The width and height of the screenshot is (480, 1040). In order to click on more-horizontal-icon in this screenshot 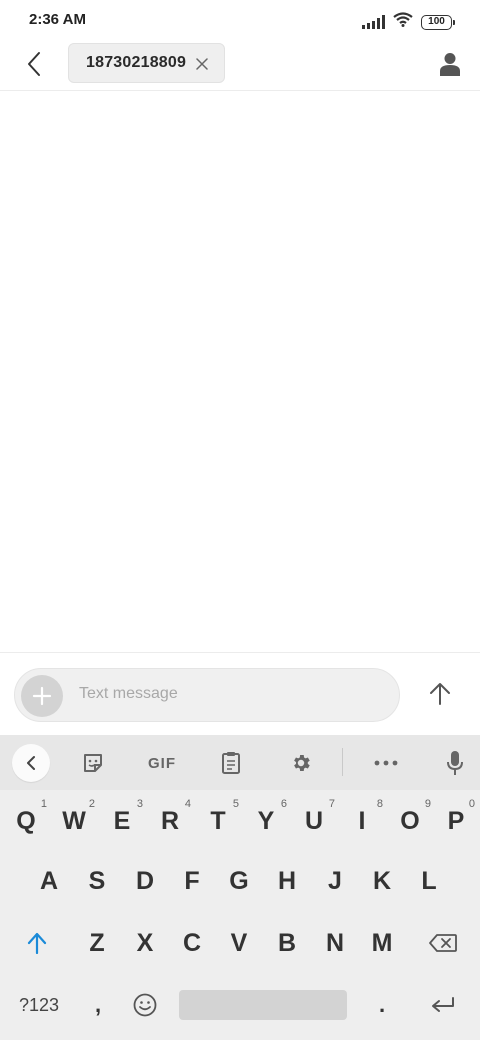, I will do `click(386, 763)`.